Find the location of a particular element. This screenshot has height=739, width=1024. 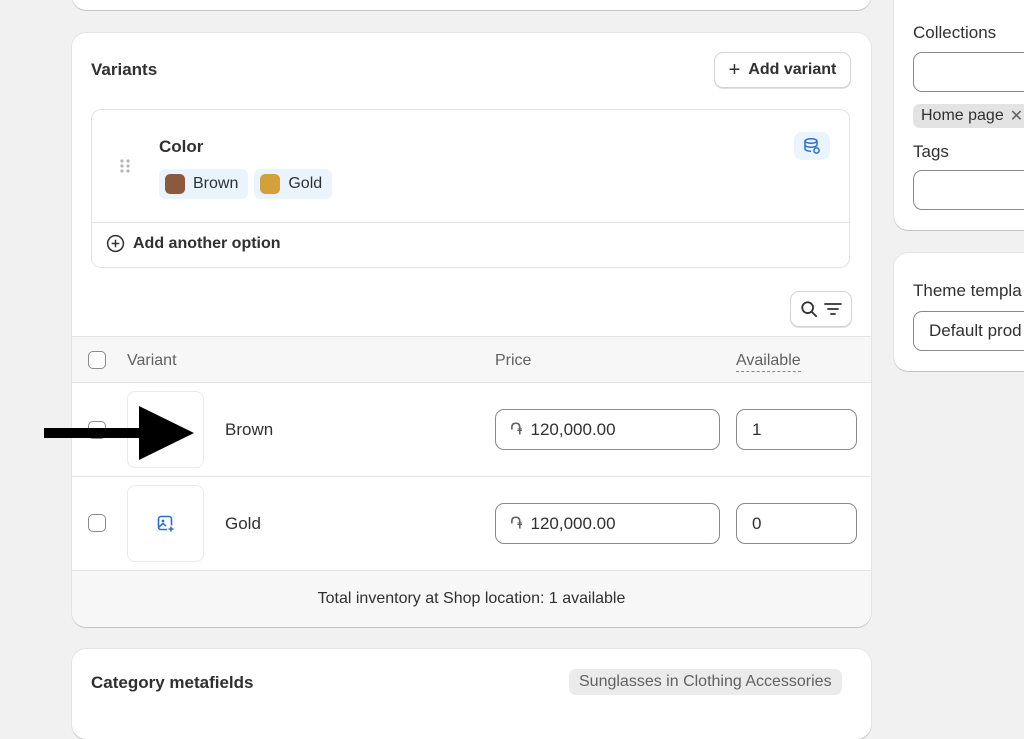

option-divider is located at coordinates (470, 222).